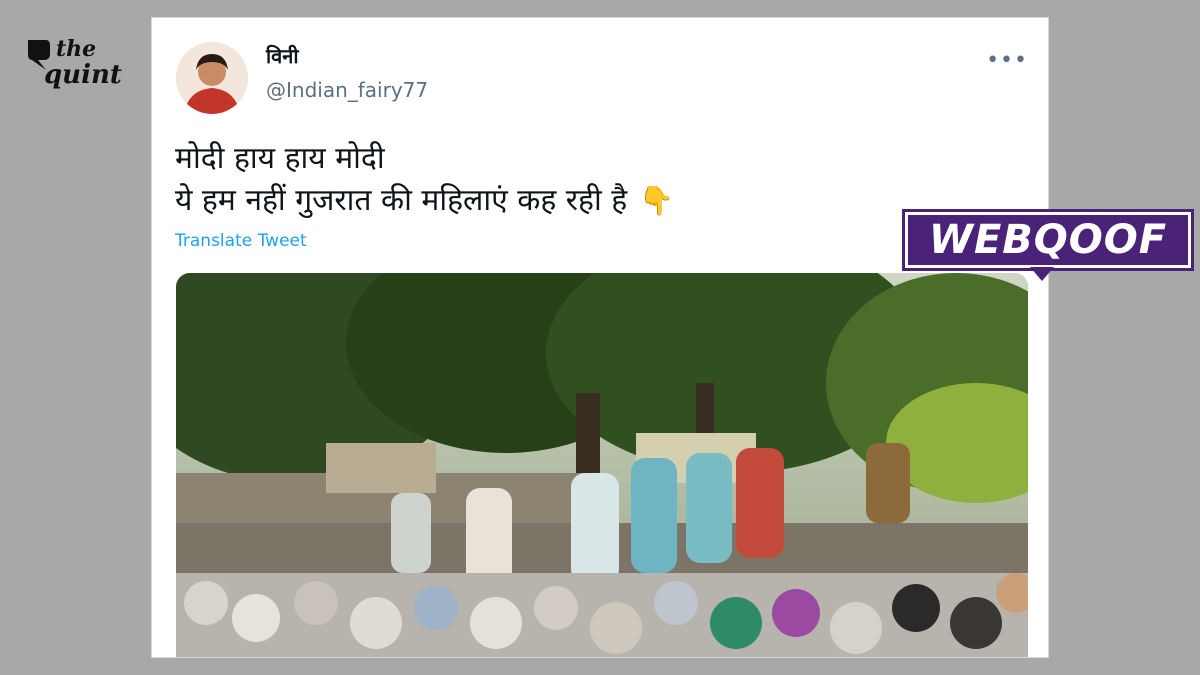 The image size is (1200, 675). What do you see at coordinates (347, 90) in the screenshot?
I see `user-handle: @Indian_fairy77` at bounding box center [347, 90].